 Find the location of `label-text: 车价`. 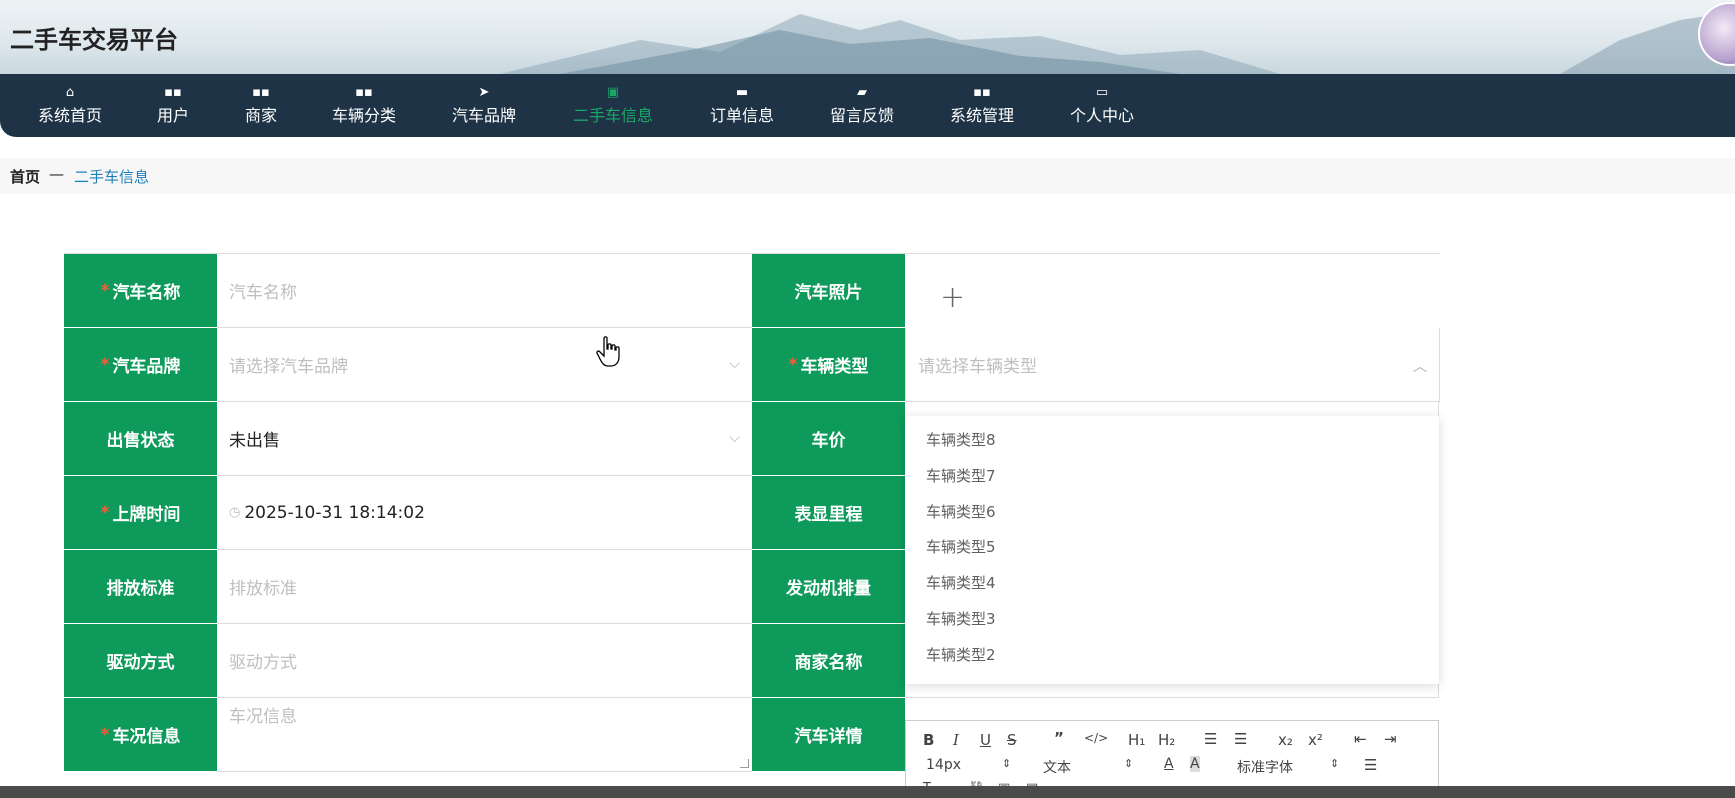

label-text: 车价 is located at coordinates (828, 441).